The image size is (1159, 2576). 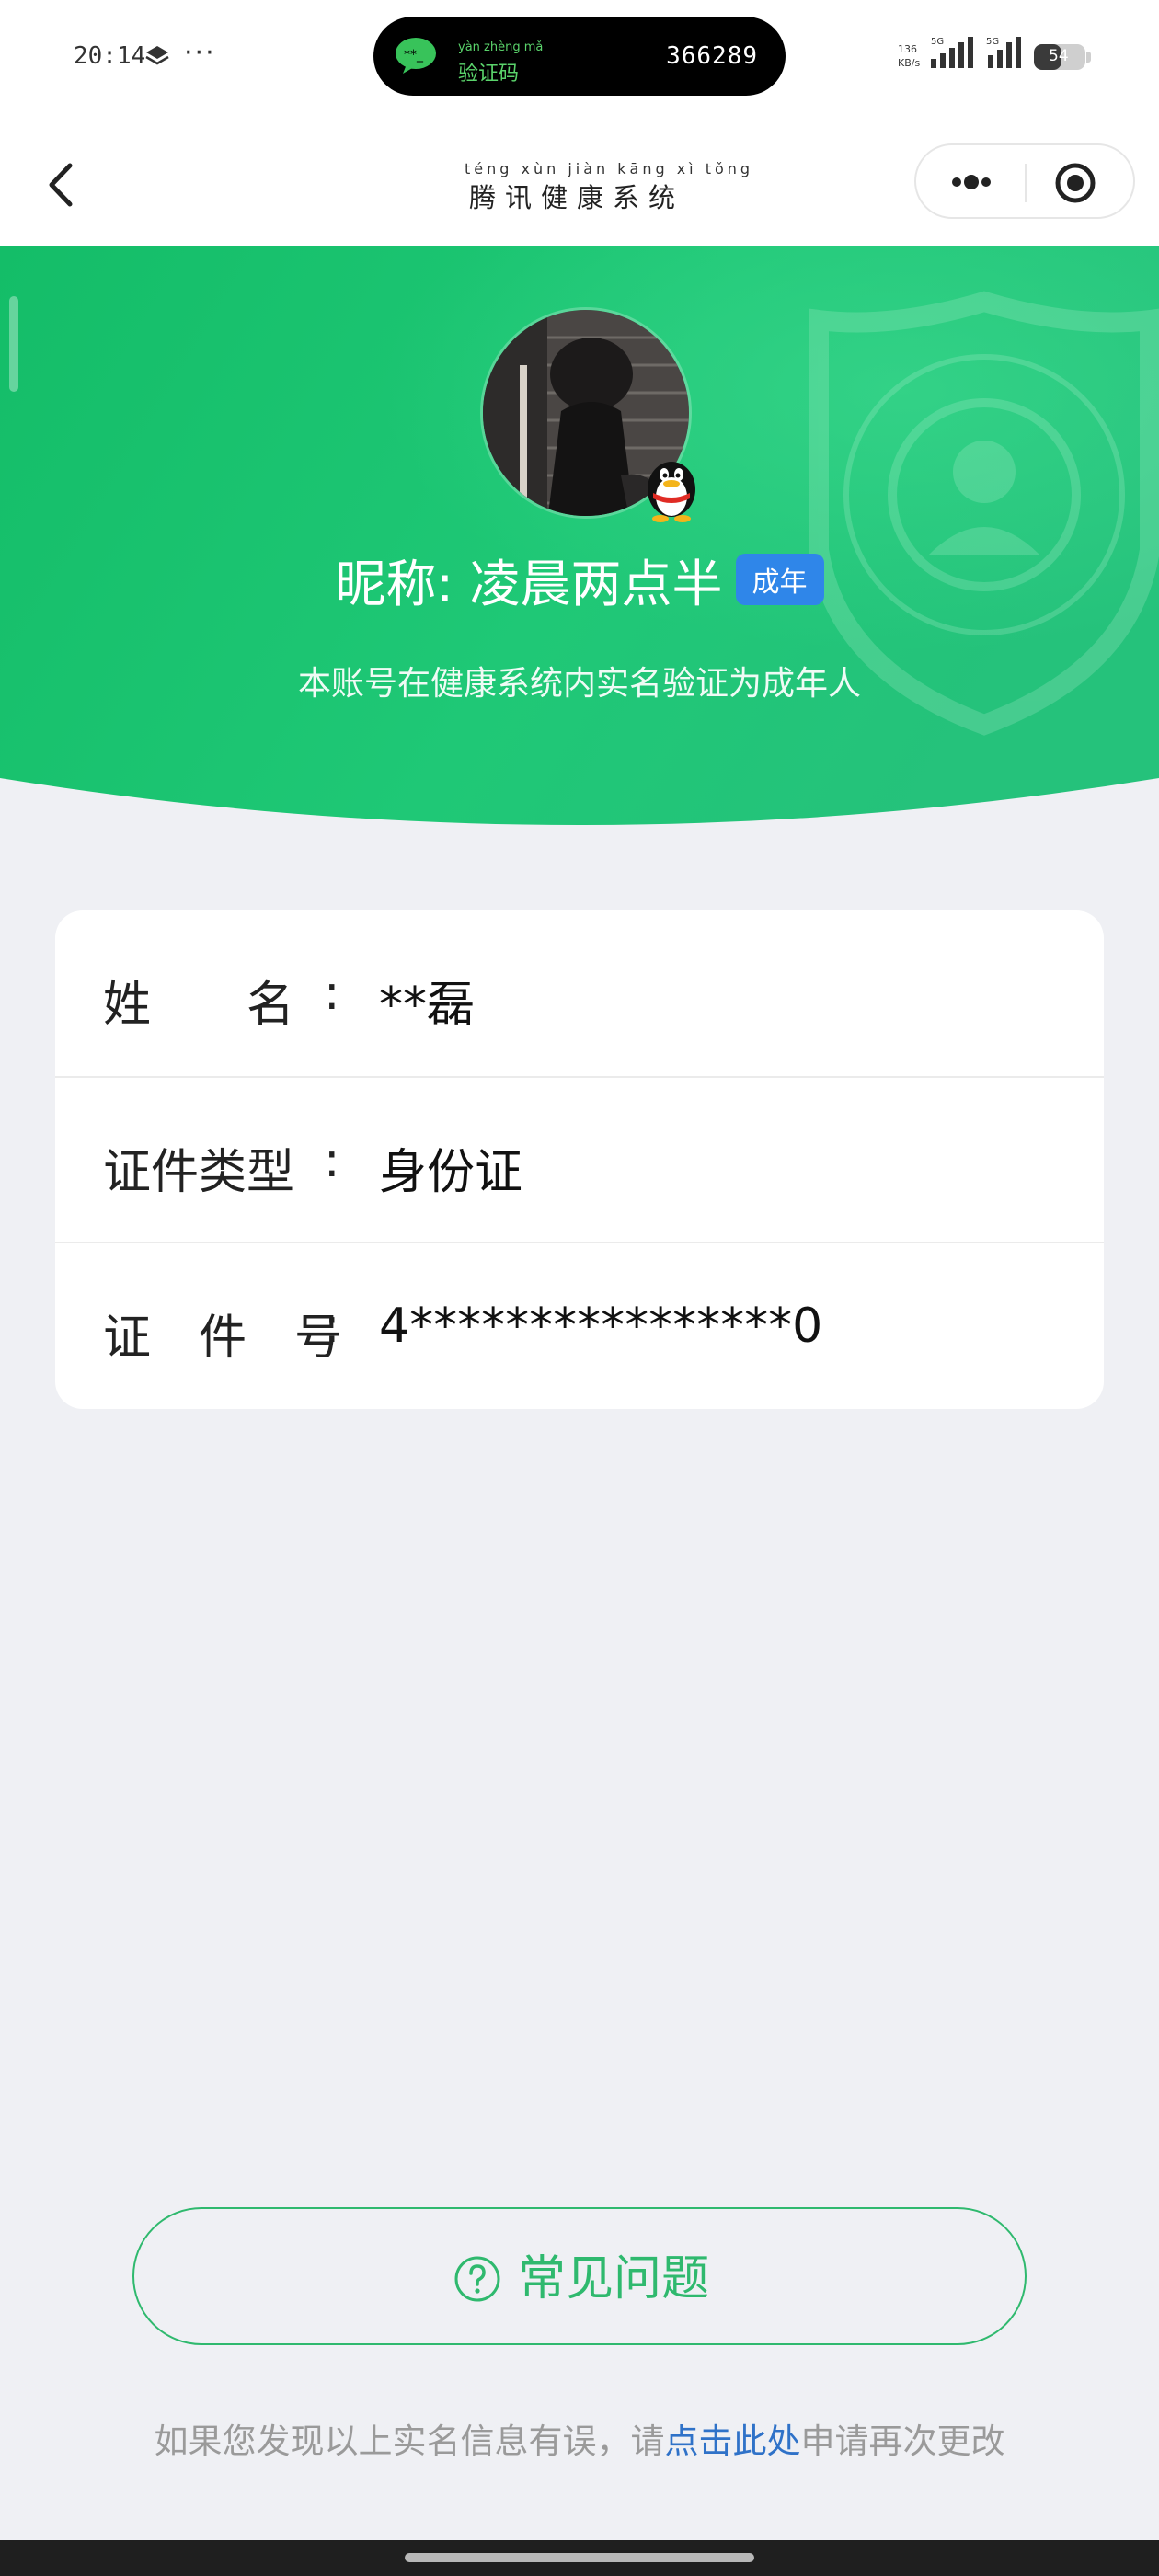 I want to click on mini-program-capsule, so click(x=1024, y=181).